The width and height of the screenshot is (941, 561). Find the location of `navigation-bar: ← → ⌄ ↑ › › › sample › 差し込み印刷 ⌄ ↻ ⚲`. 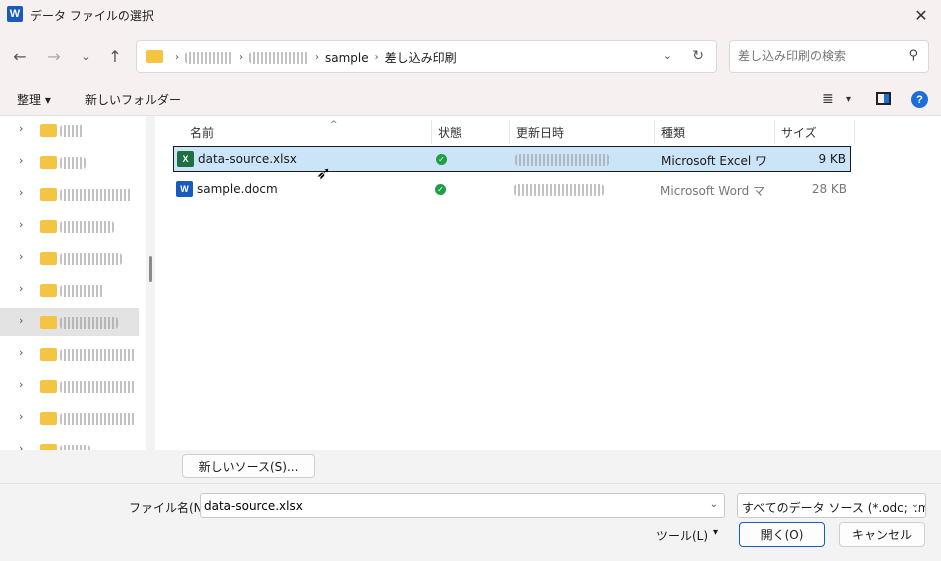

navigation-bar: ← → ⌄ ↑ › › › sample › 差し込み印刷 ⌄ ↻ ⚲ is located at coordinates (470, 56).